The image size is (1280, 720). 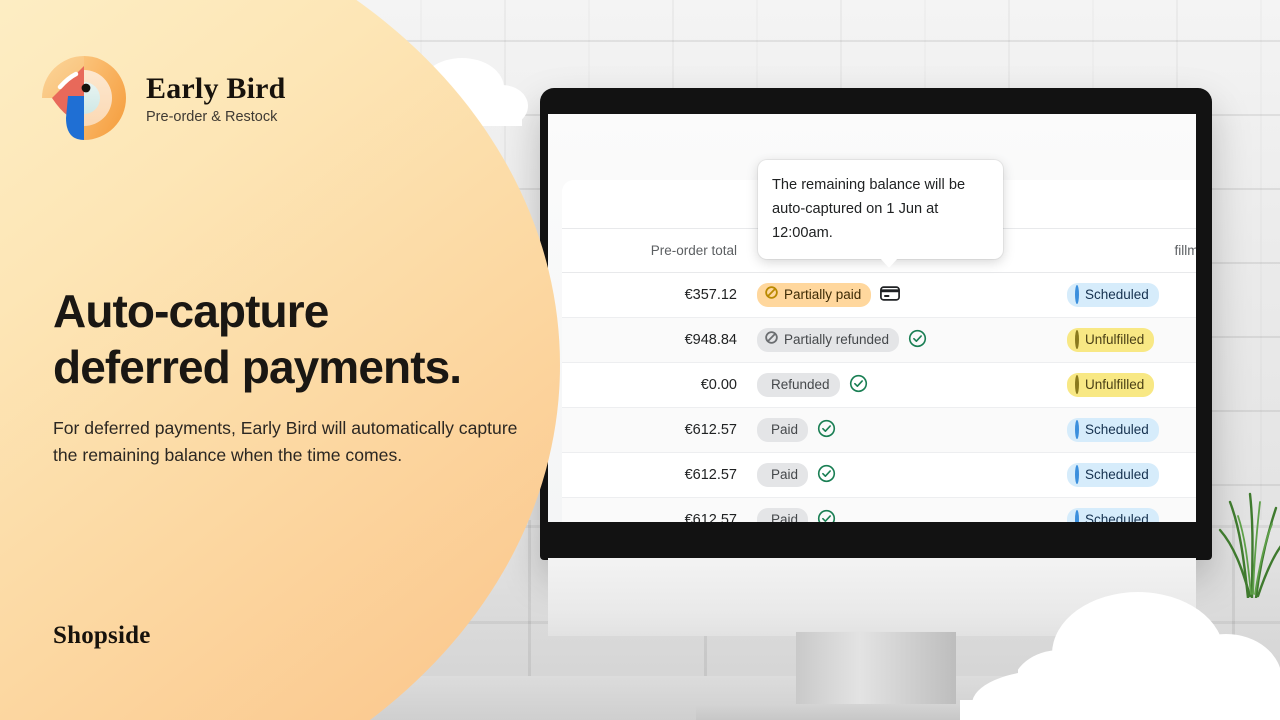 I want to click on column-header-preorder-total: Pre-order total, so click(x=654, y=250).